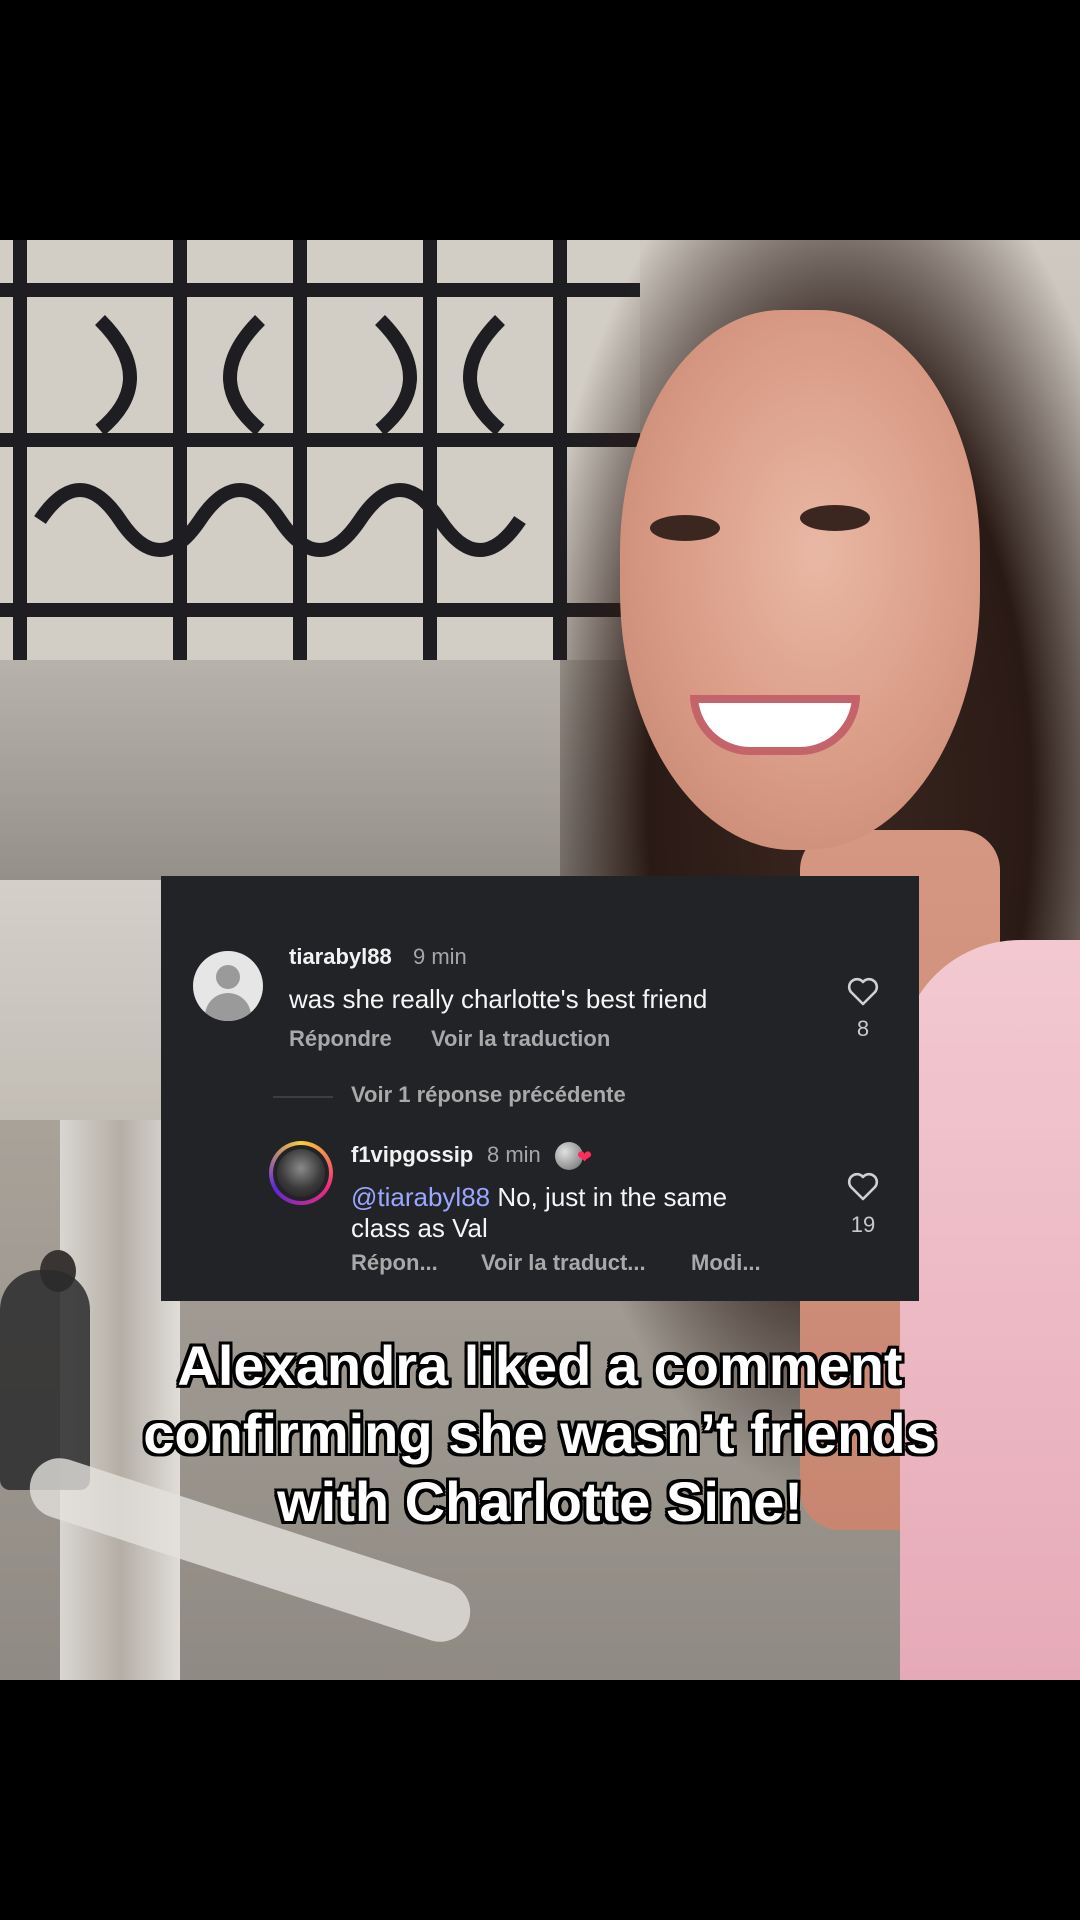 The height and width of the screenshot is (1920, 1080). I want to click on like-count: 19, so click(863, 1224).